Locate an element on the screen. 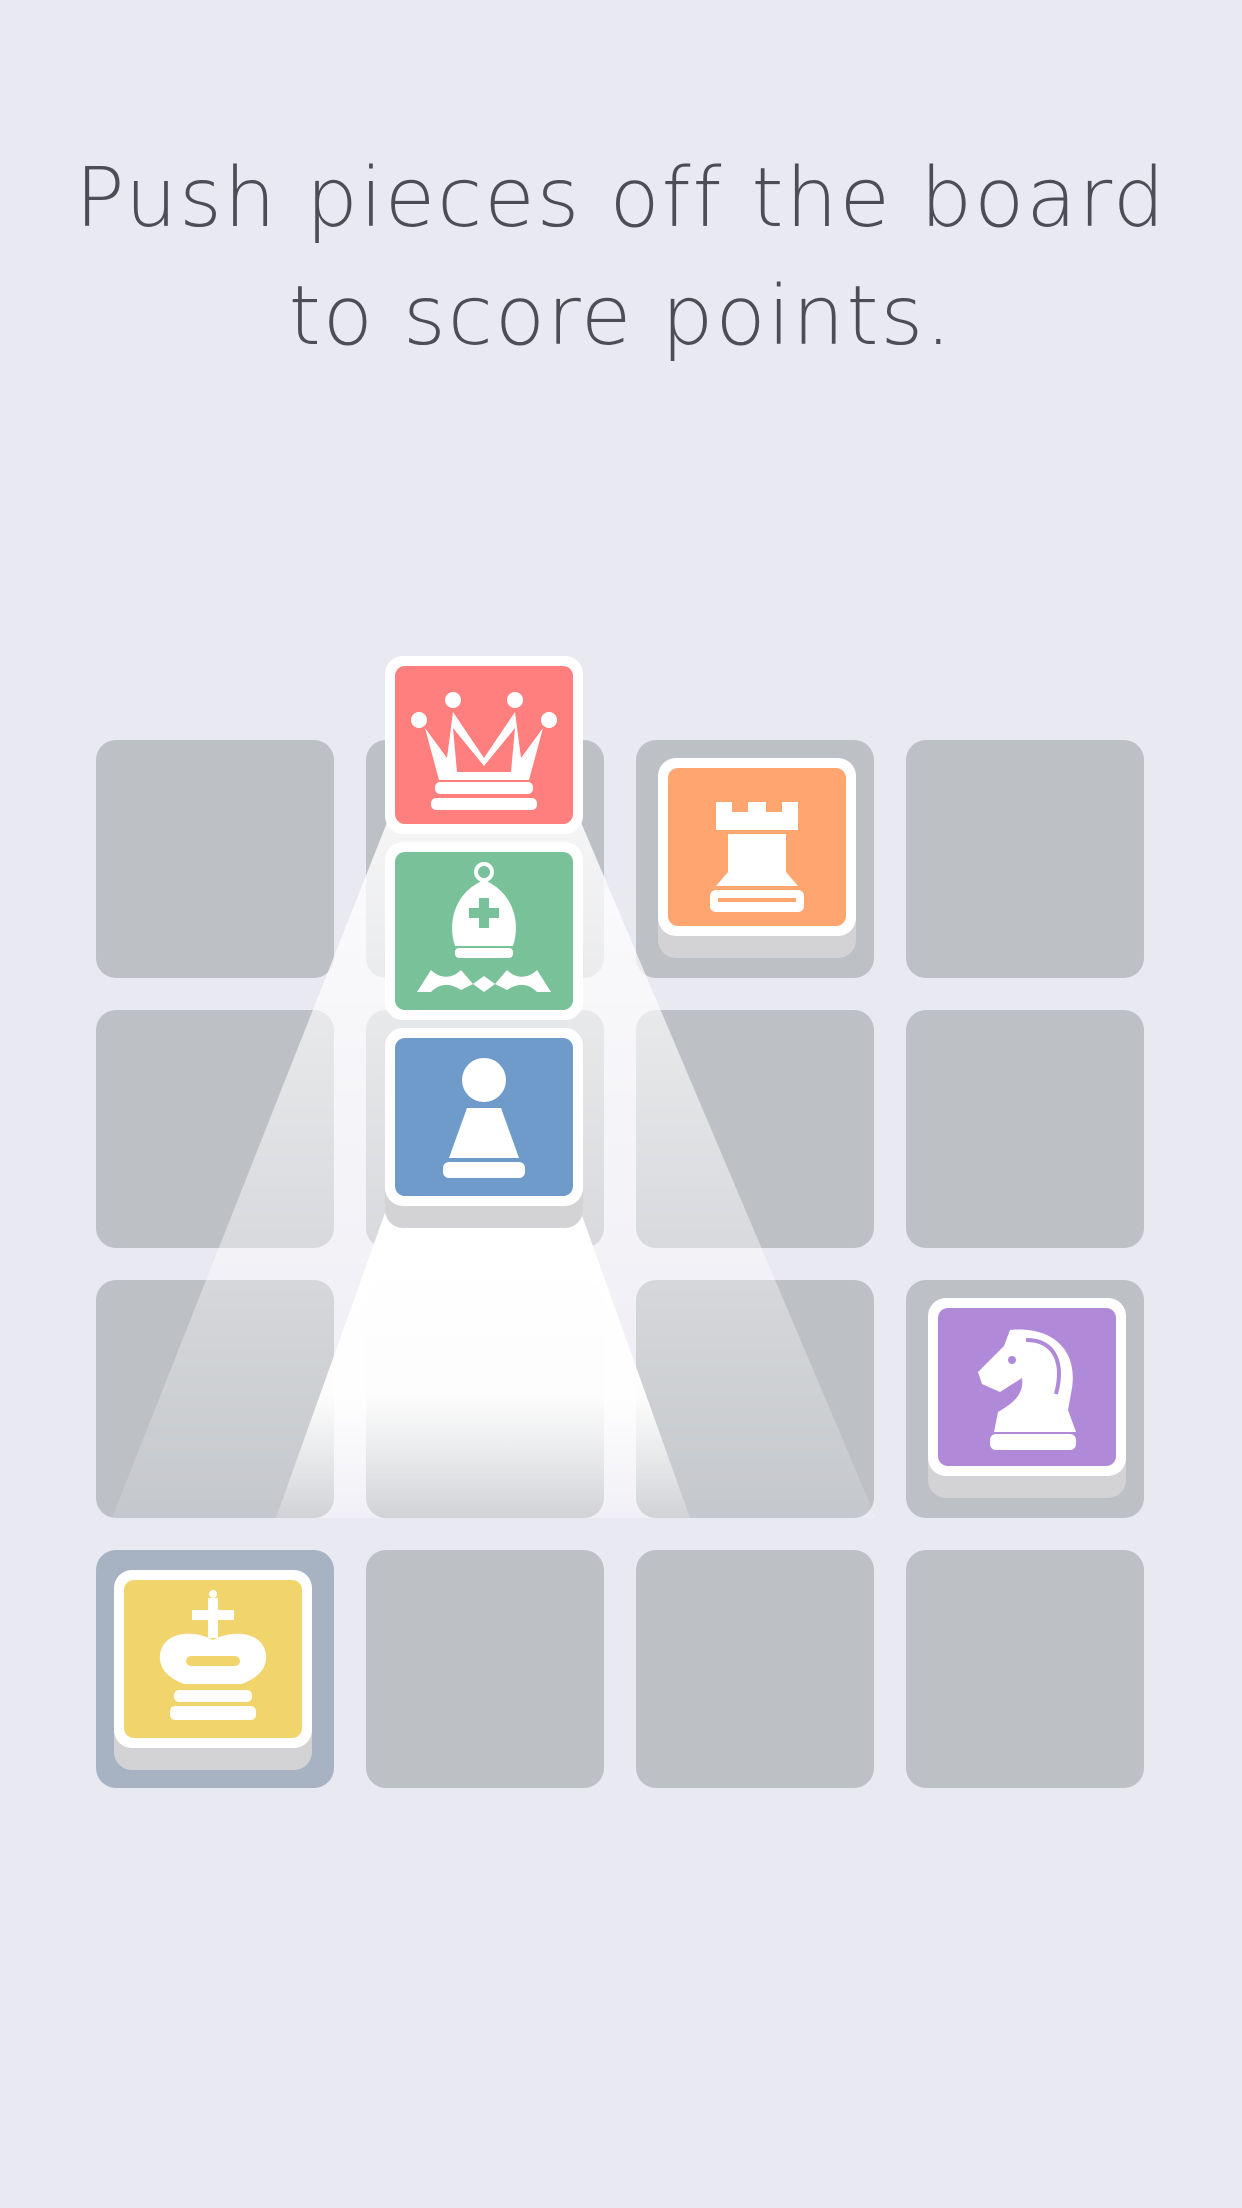  board-cell-r3-c3 is located at coordinates (755, 1399).